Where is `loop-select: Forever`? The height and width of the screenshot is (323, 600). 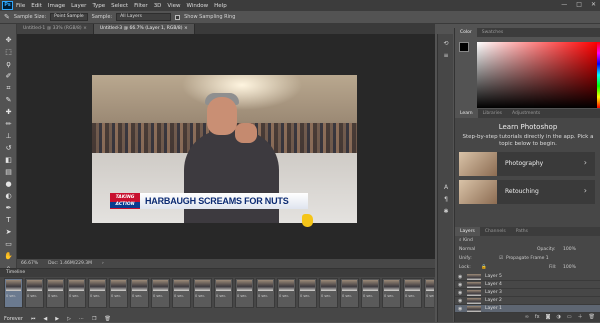 loop-select: Forever is located at coordinates (13, 319).